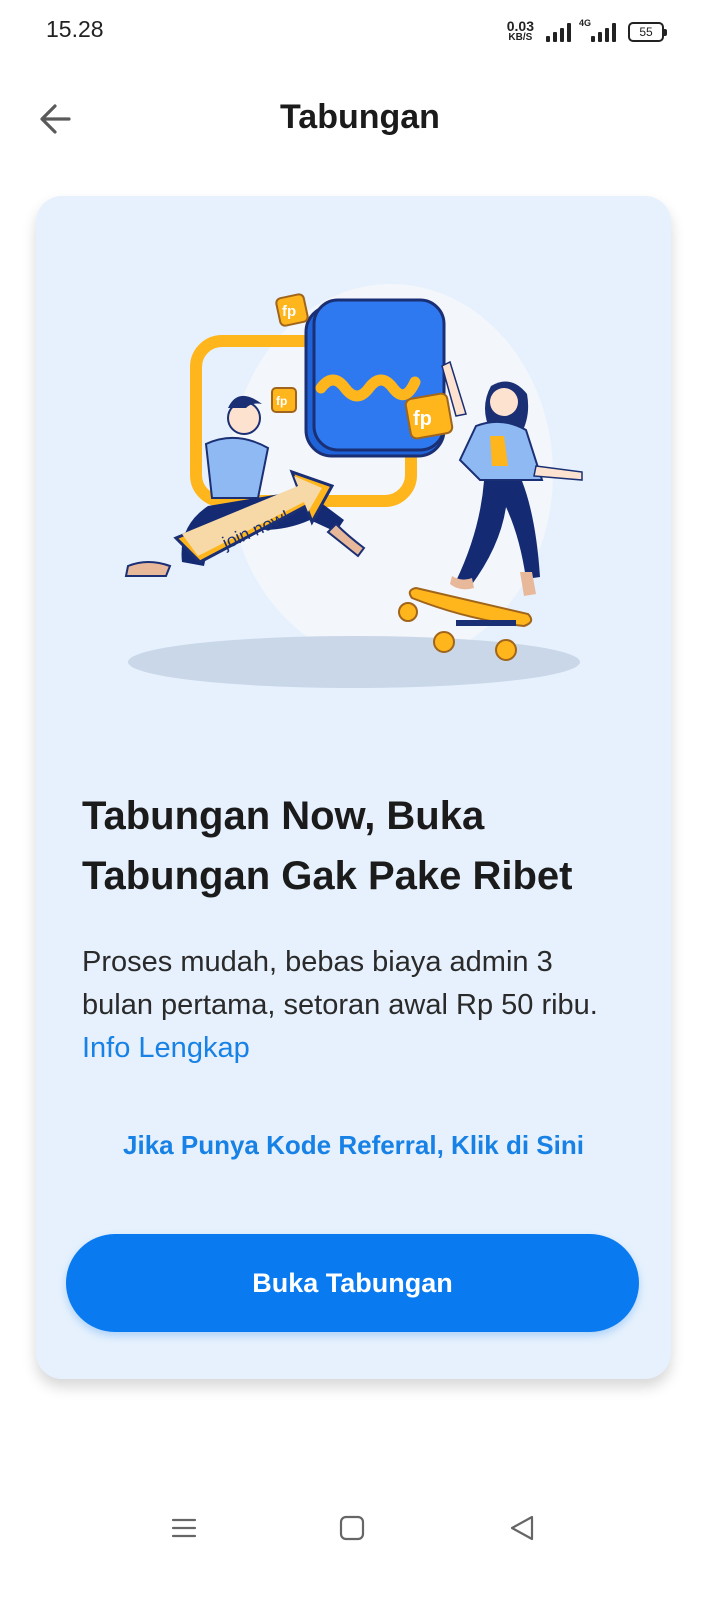 This screenshot has height=1600, width=720. Describe the element at coordinates (597, 30) in the screenshot. I see `signal-4g-icon: 4G` at that location.